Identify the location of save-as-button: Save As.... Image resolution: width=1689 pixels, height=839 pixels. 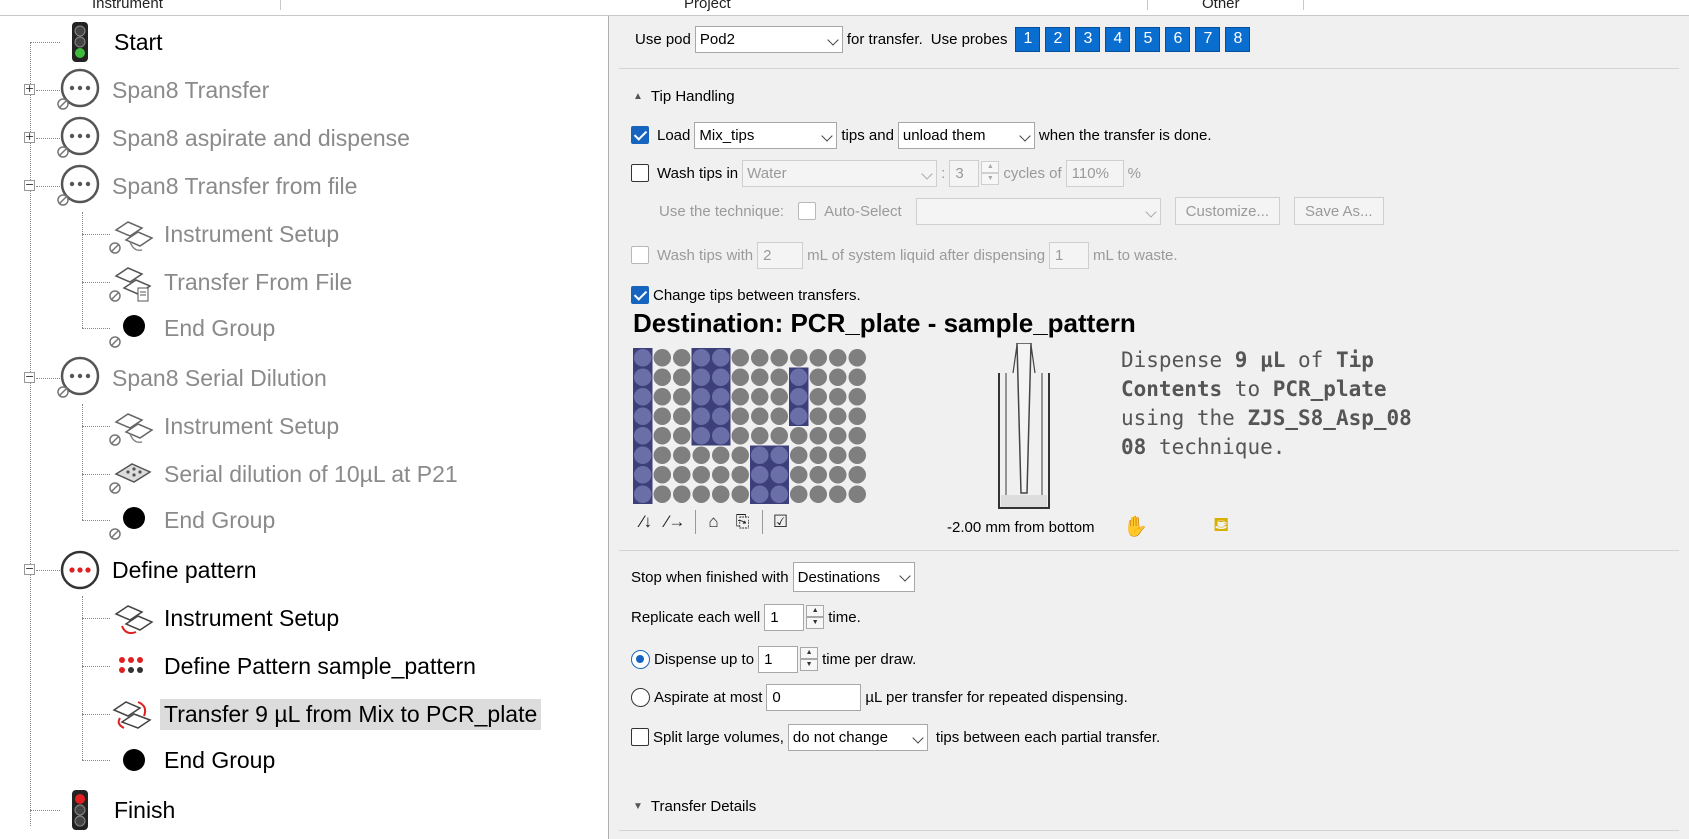
(1339, 211).